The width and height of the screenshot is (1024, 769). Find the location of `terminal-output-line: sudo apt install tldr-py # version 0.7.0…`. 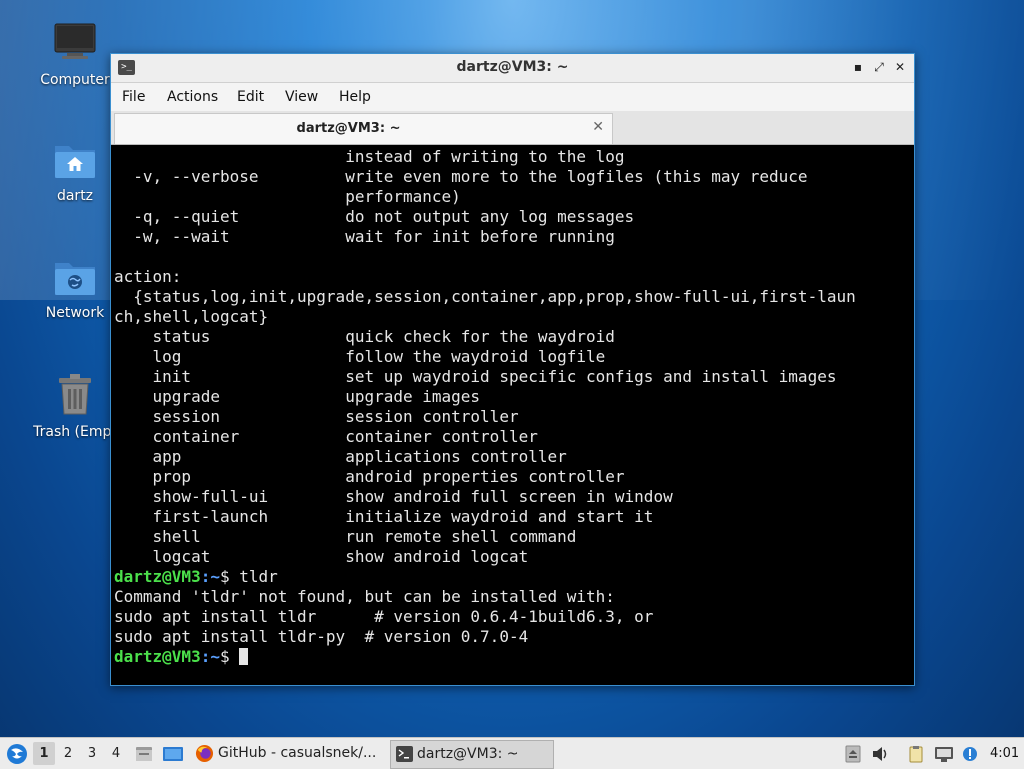

terminal-output-line: sudo apt install tldr-py # version 0.7.0… is located at coordinates (321, 636).